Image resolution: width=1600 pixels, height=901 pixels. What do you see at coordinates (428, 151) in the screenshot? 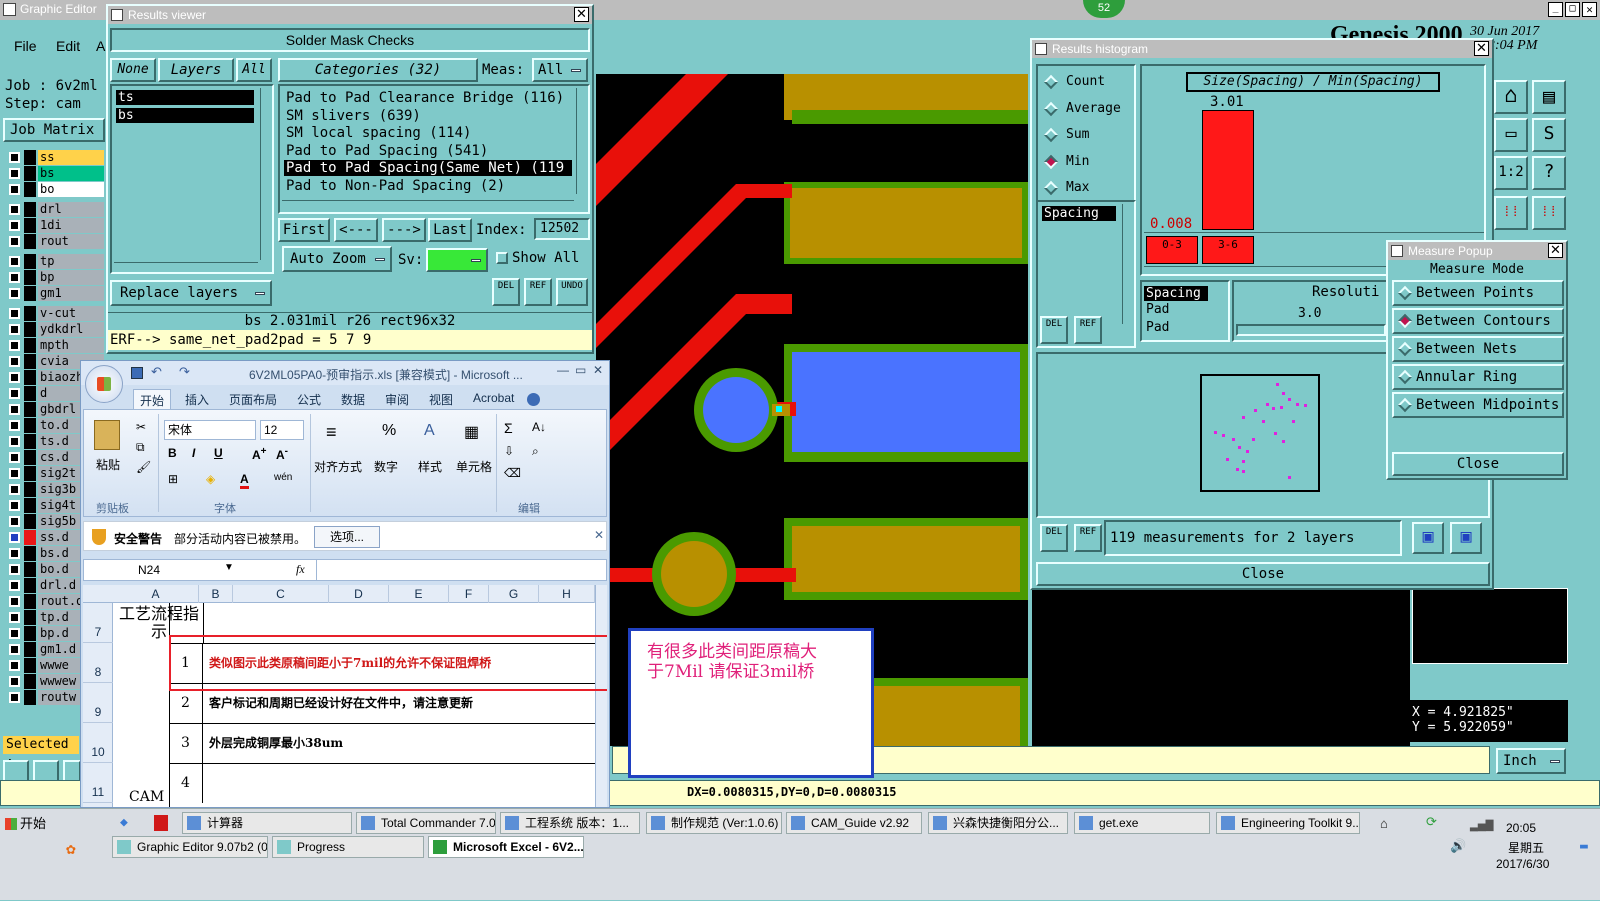
I see `category-item: Pad to Pad Spacing (541)` at bounding box center [428, 151].